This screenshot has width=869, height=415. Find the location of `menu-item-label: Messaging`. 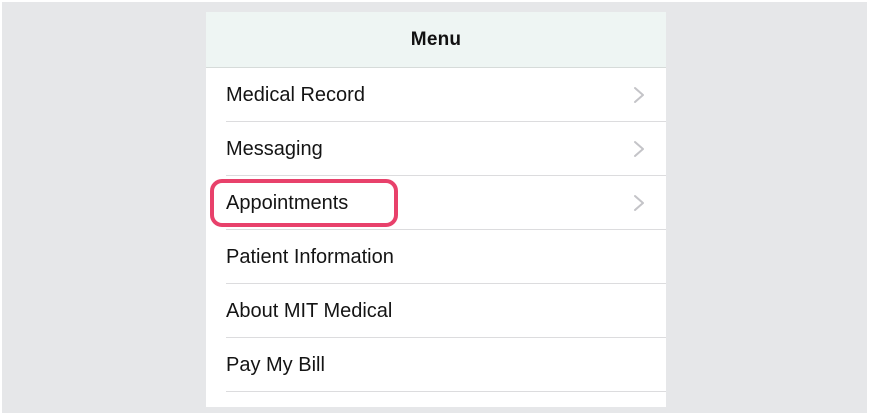

menu-item-label: Messaging is located at coordinates (274, 148).